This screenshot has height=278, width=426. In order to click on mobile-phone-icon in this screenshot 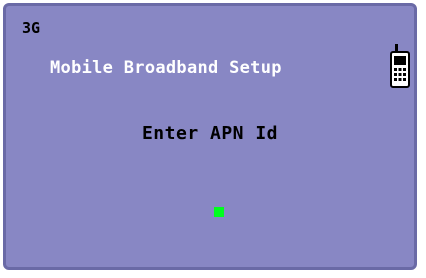, I will do `click(400, 66)`.